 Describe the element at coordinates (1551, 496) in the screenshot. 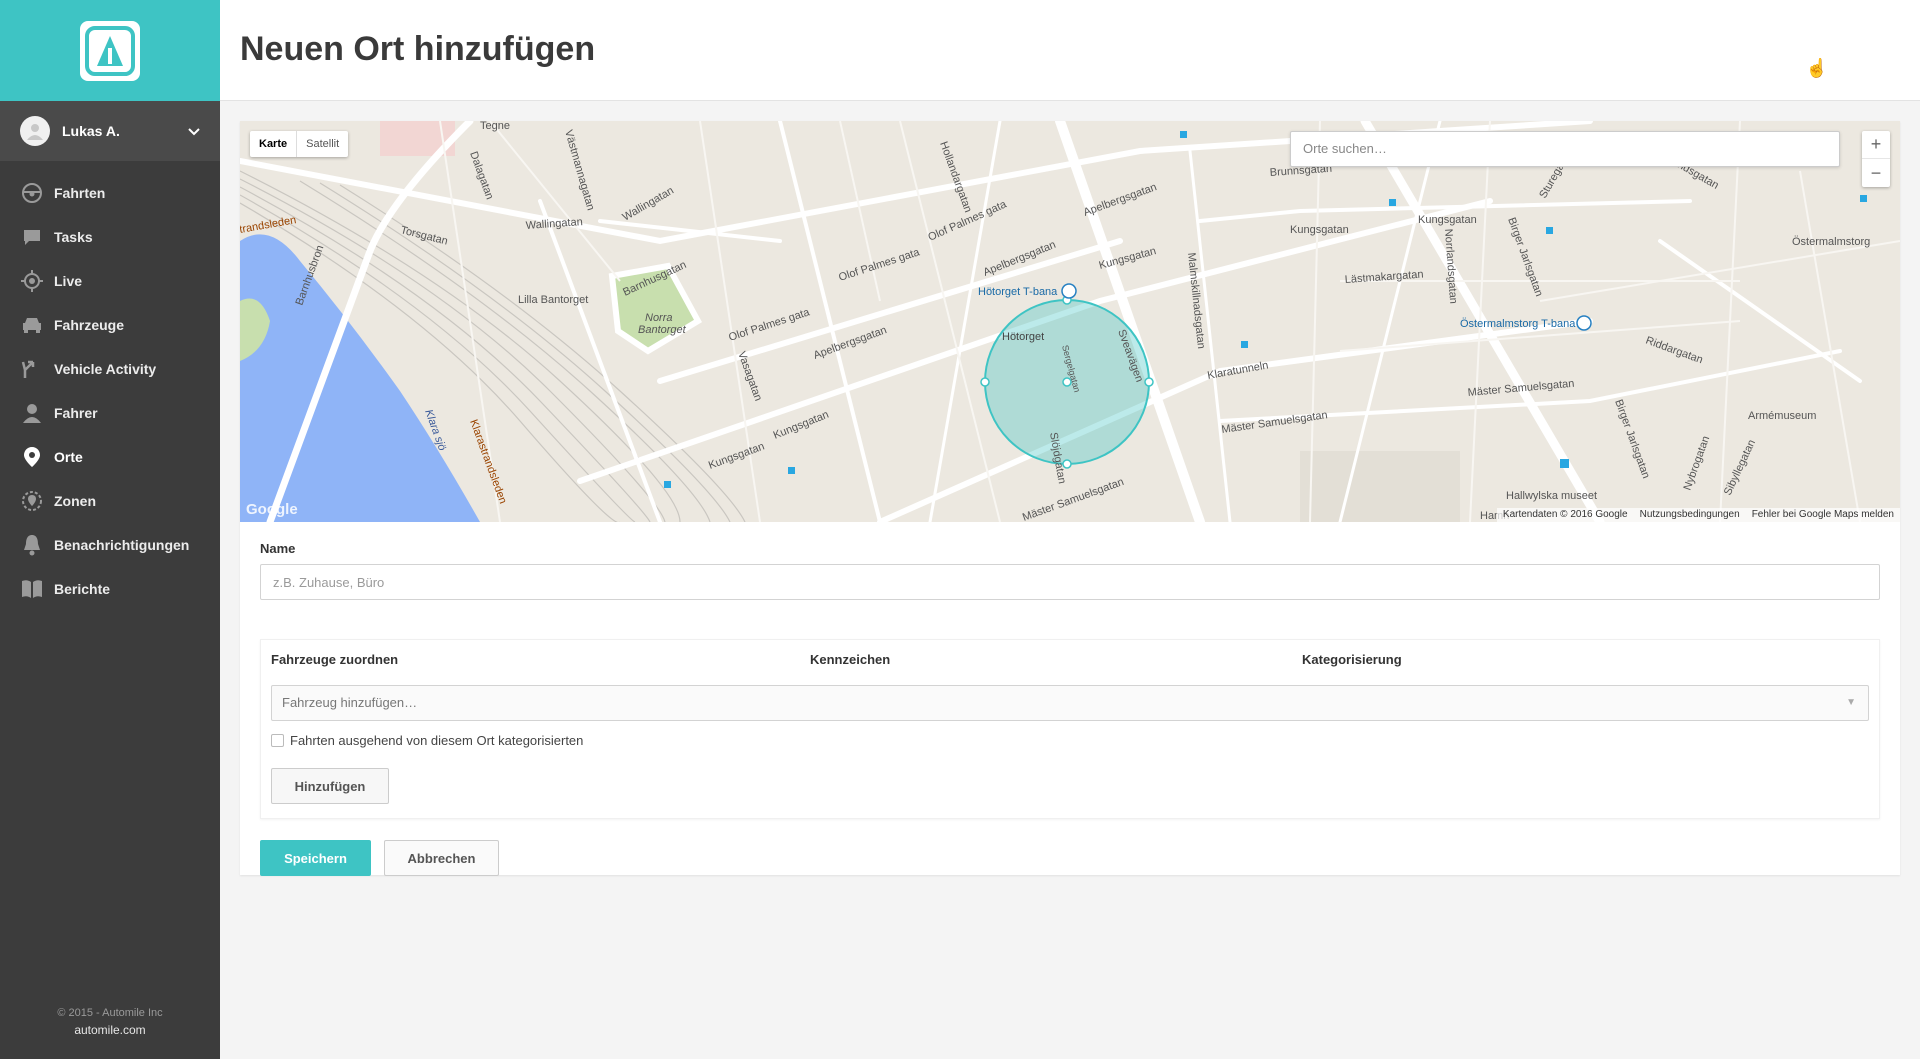

I see `svg-text: Hallwylska museet` at that location.